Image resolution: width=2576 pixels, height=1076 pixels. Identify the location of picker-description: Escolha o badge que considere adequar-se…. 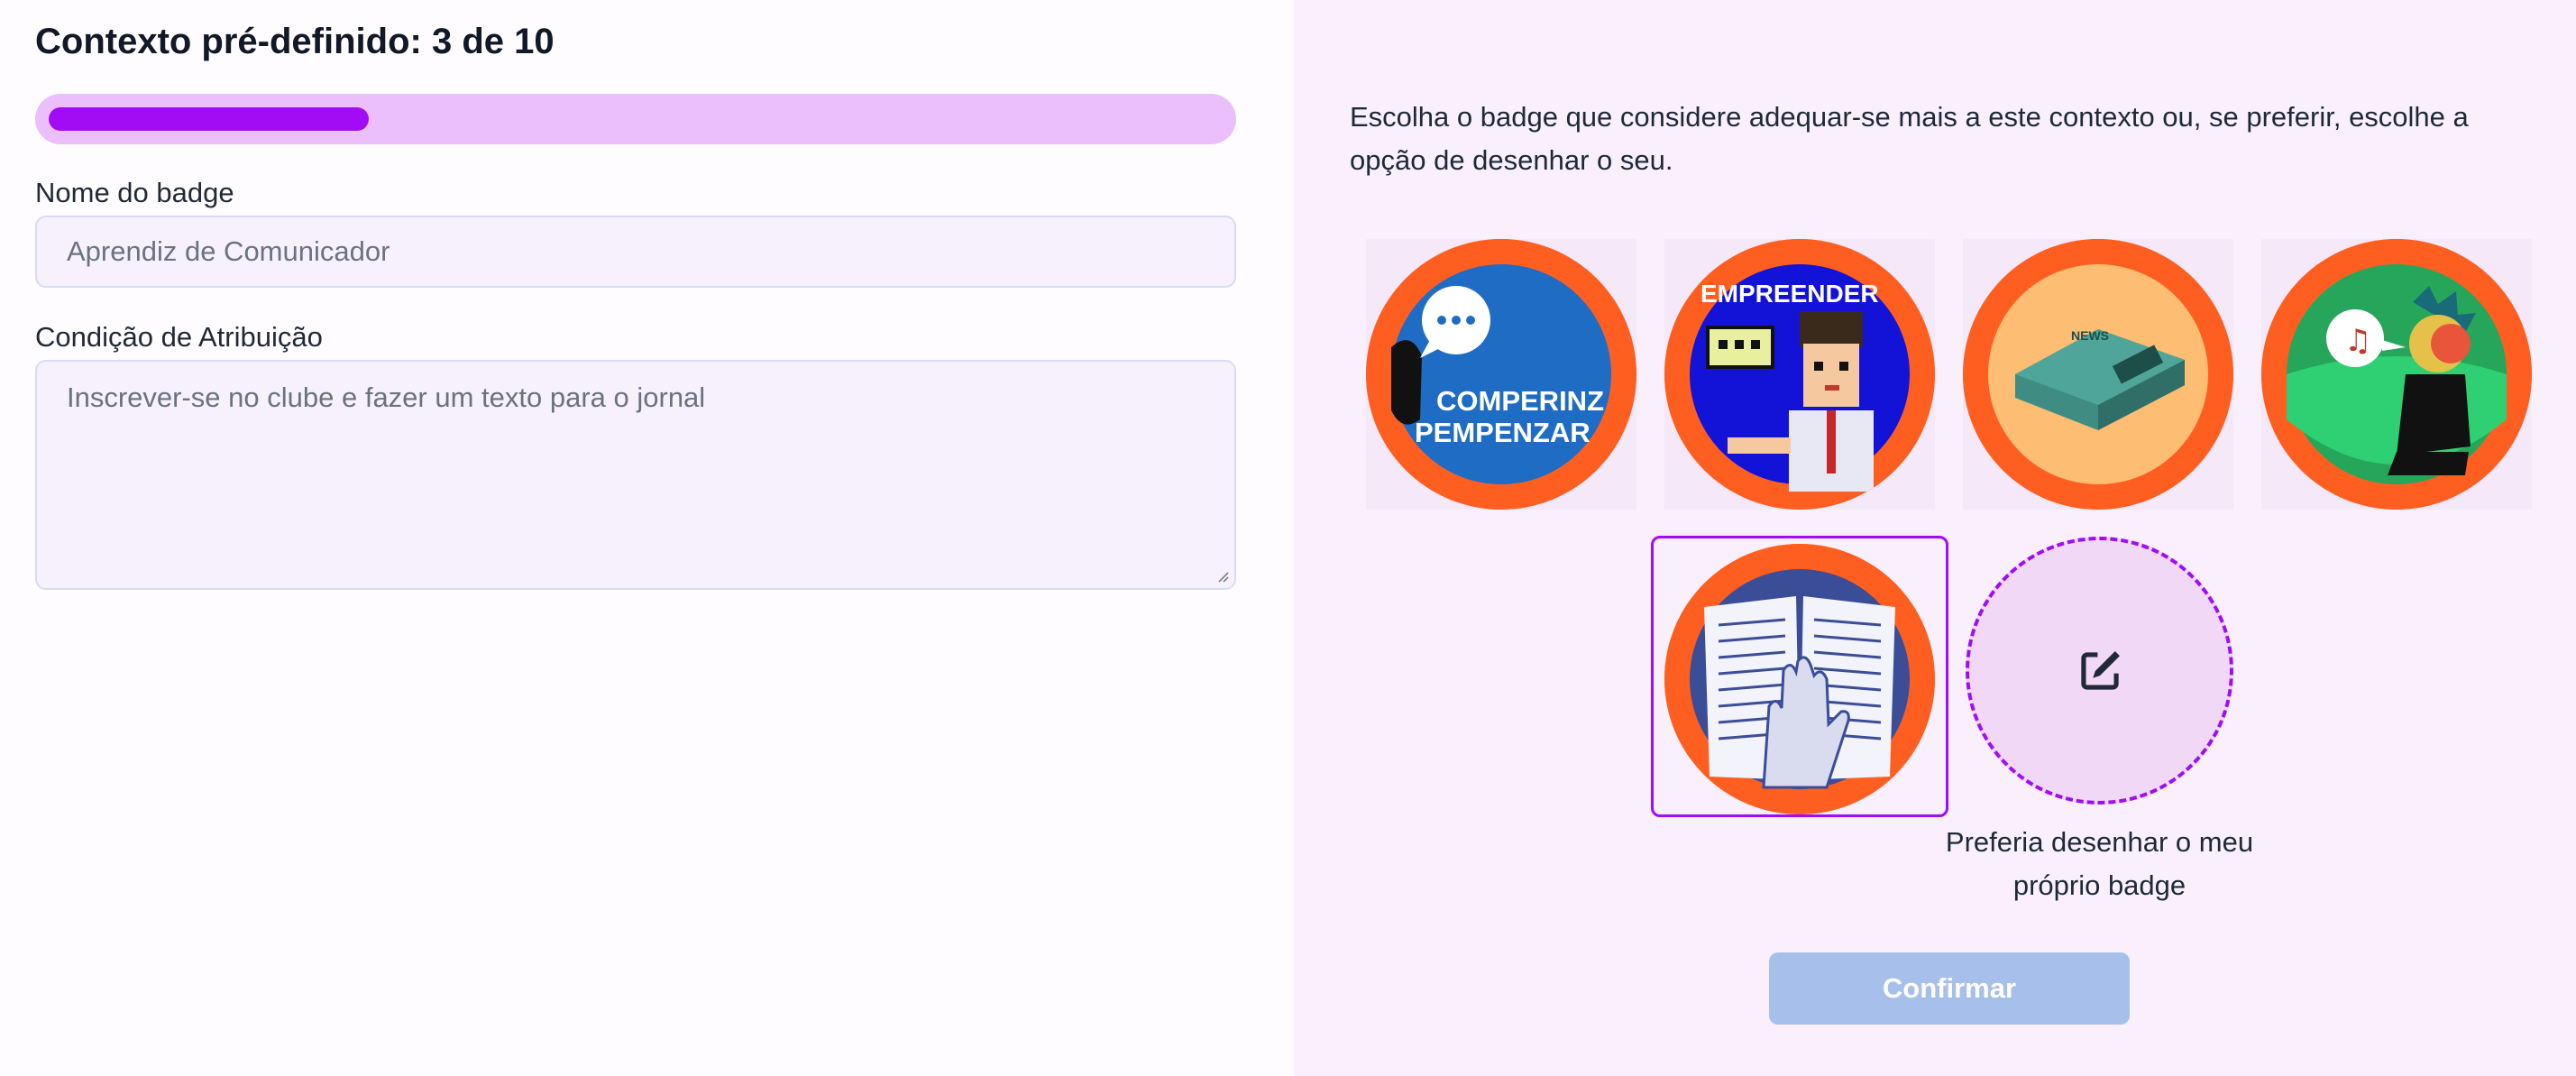
(1909, 138).